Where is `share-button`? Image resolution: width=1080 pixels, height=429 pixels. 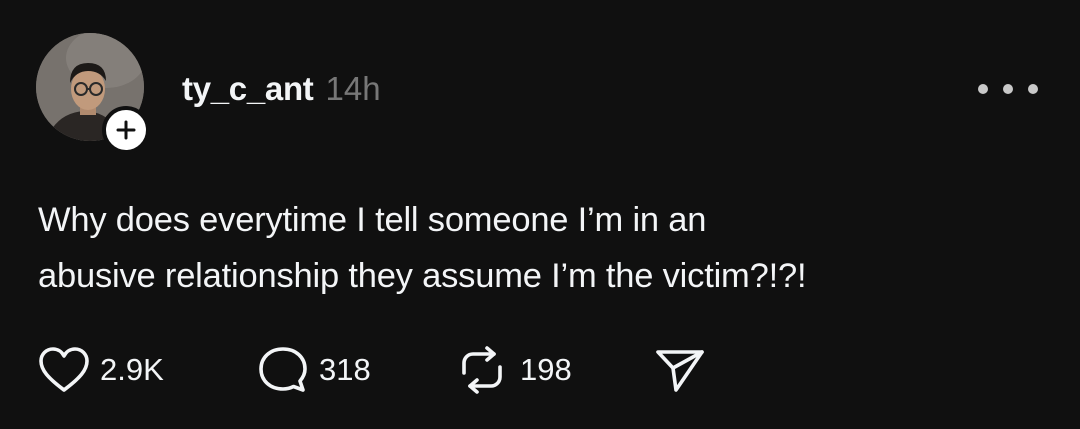
share-button is located at coordinates (680, 370).